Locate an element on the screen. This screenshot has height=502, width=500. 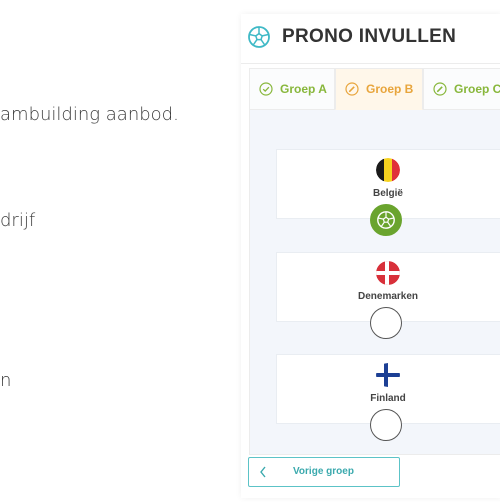
panel-title: PRONO INVULLEN is located at coordinates (369, 36).